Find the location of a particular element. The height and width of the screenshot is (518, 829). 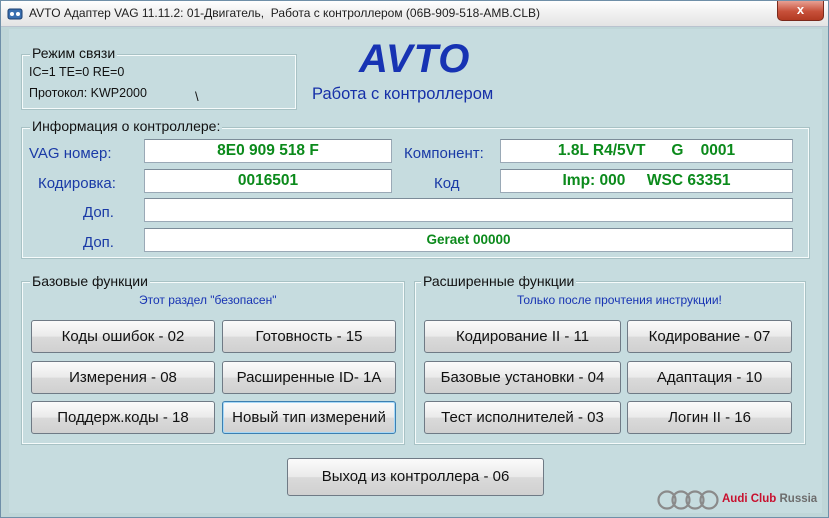

basic-functions-note: Этот раздел "безопасен" is located at coordinates (208, 300).